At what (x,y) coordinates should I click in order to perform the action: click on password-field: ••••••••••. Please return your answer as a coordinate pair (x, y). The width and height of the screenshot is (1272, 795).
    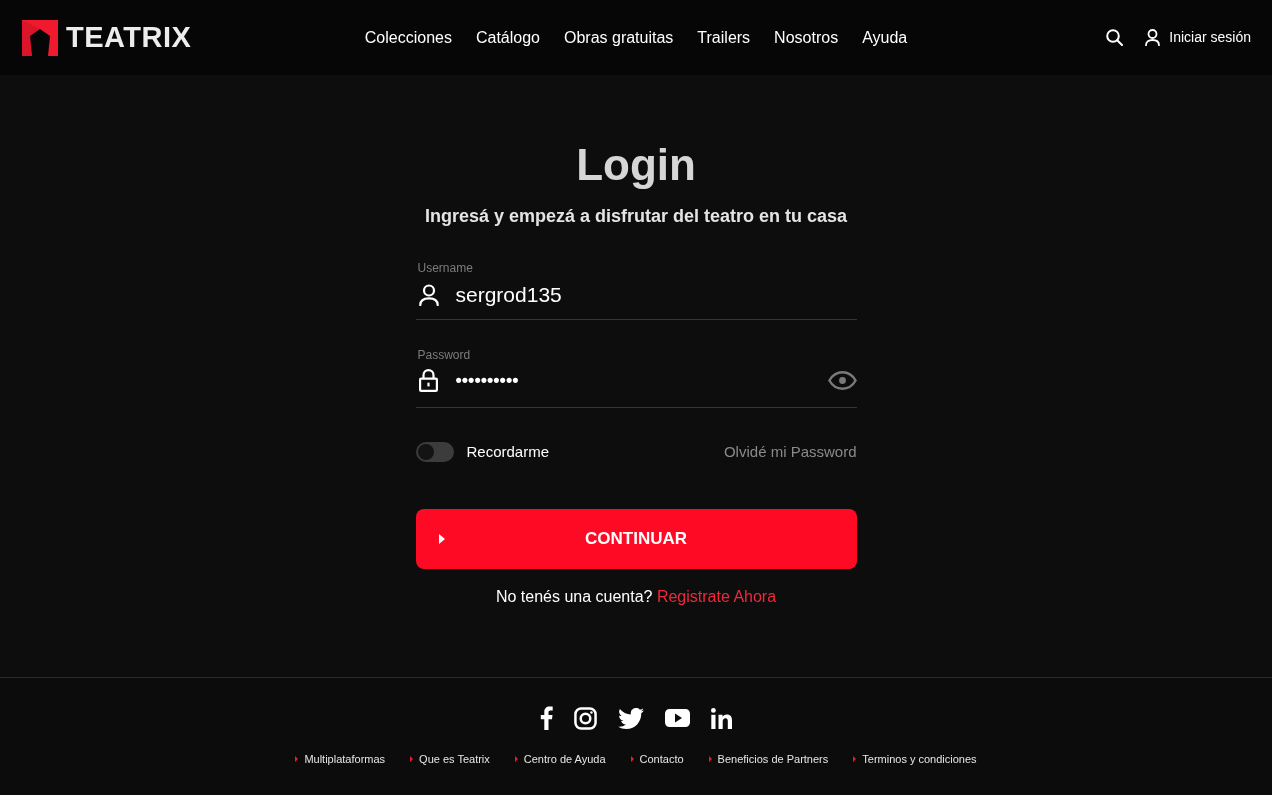
    Looking at the image, I should click on (636, 385).